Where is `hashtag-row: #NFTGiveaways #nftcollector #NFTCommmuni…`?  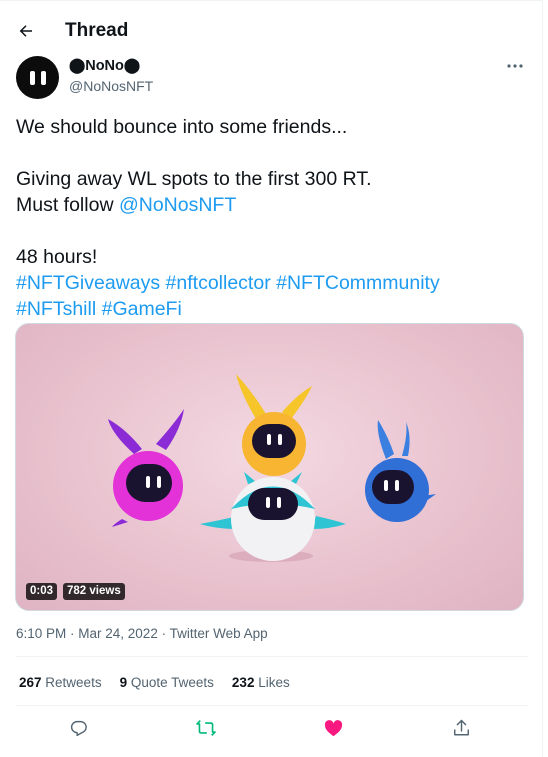 hashtag-row: #NFTGiveaways #nftcollector #NFTCommmuni… is located at coordinates (271, 283).